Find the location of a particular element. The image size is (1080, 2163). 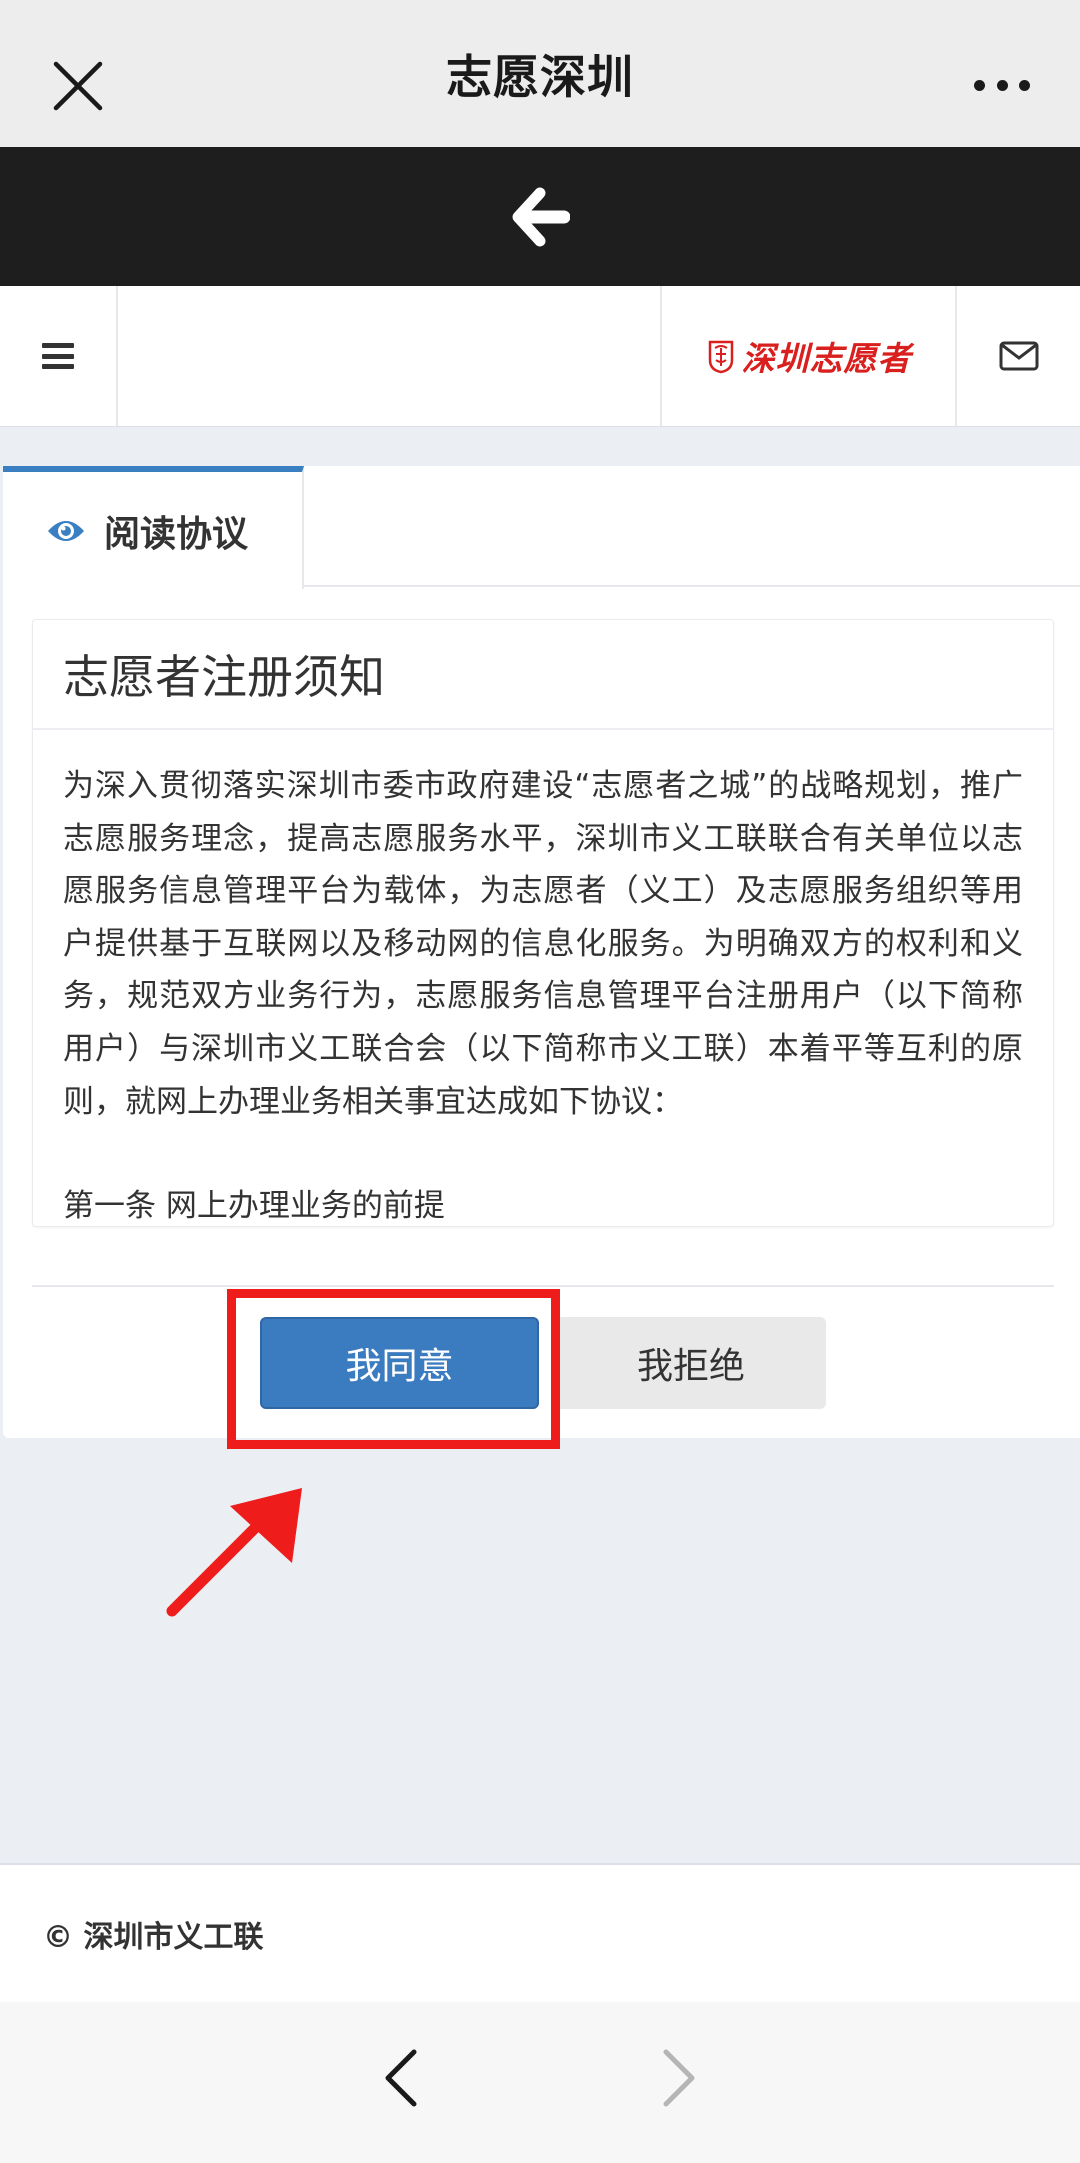

tab-label: 阅读协议 is located at coordinates (176, 534).